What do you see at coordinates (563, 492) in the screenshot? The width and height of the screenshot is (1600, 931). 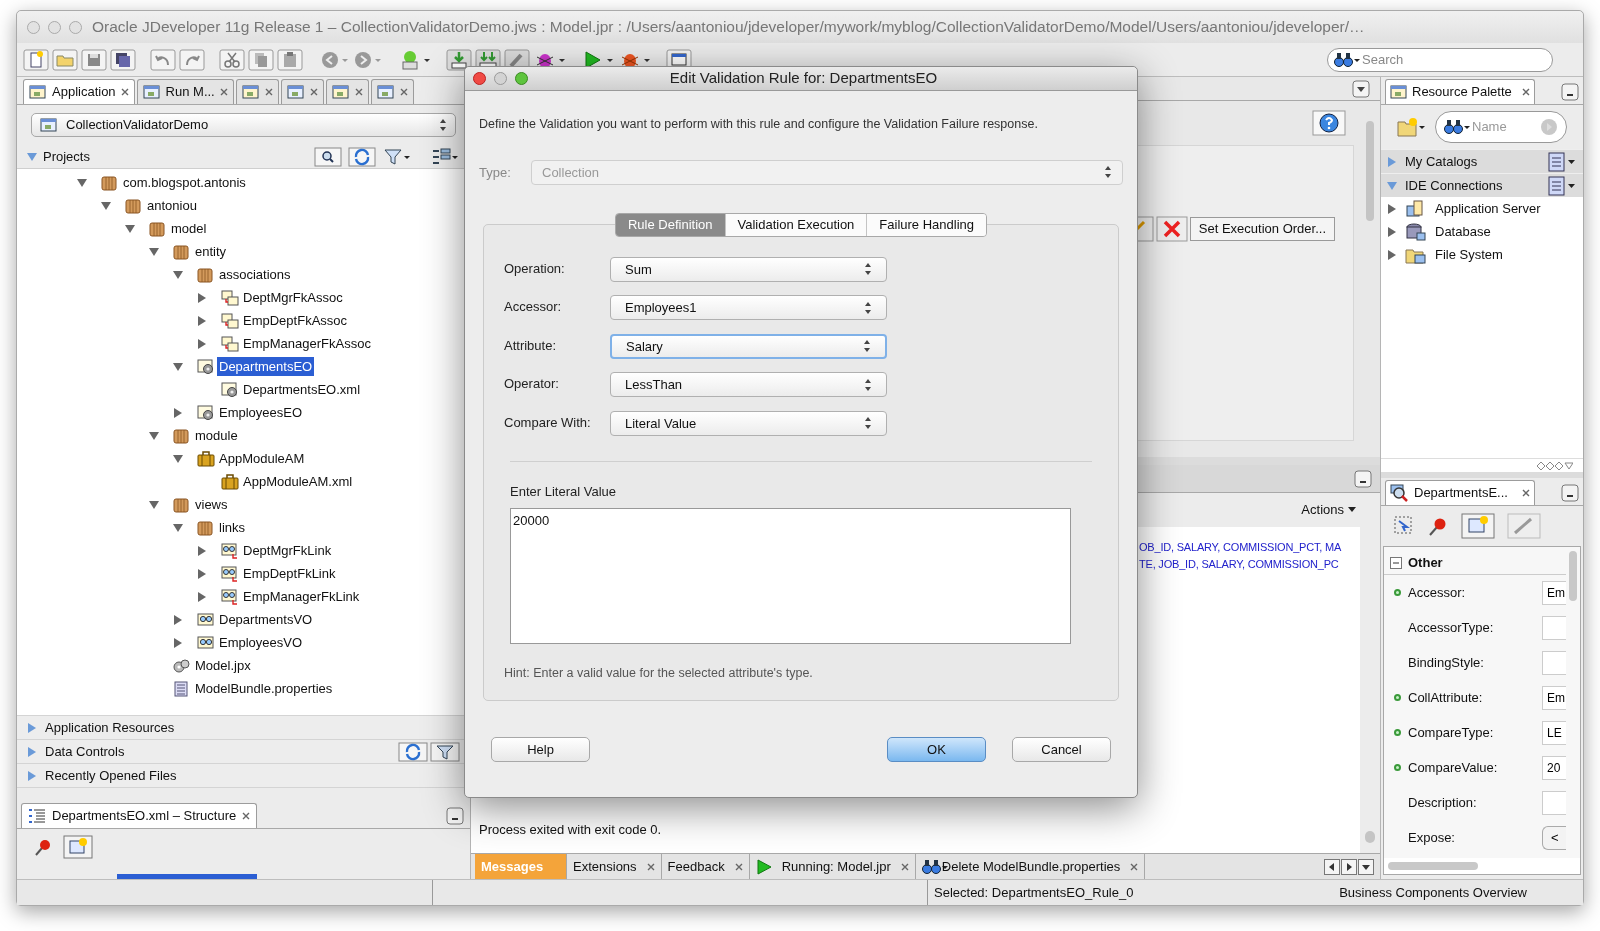 I see `field-label: Enter Literal Value` at bounding box center [563, 492].